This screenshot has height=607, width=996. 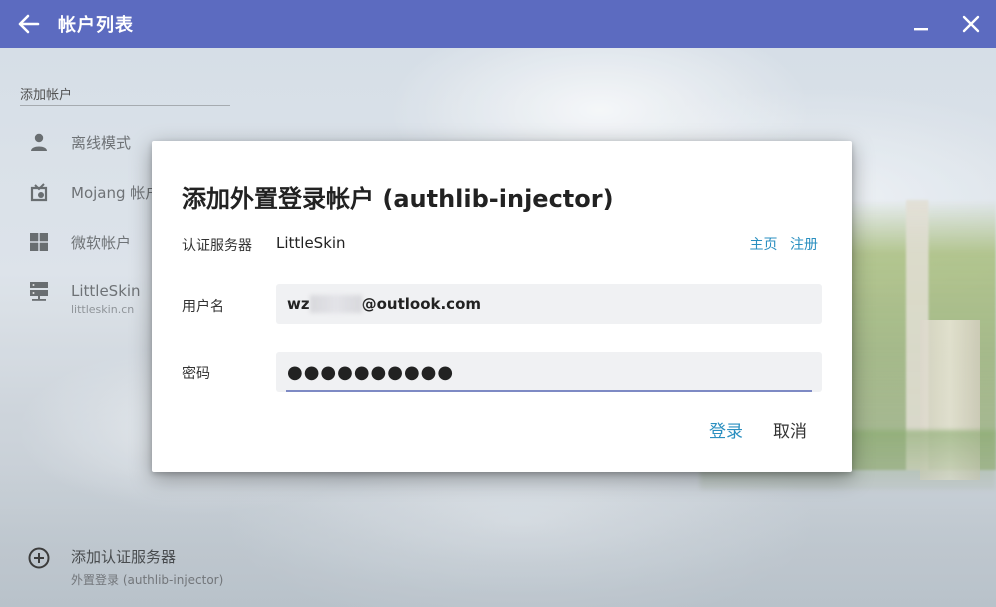 I want to click on home-link: 主页, so click(x=764, y=245).